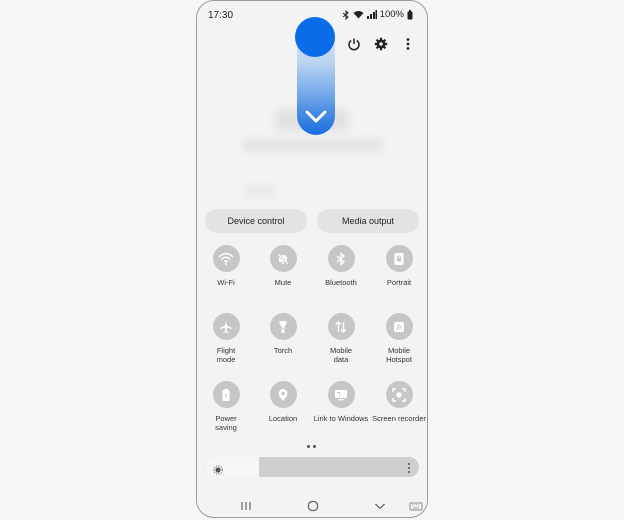  What do you see at coordinates (226, 258) in the screenshot?
I see `wifi-icon` at bounding box center [226, 258].